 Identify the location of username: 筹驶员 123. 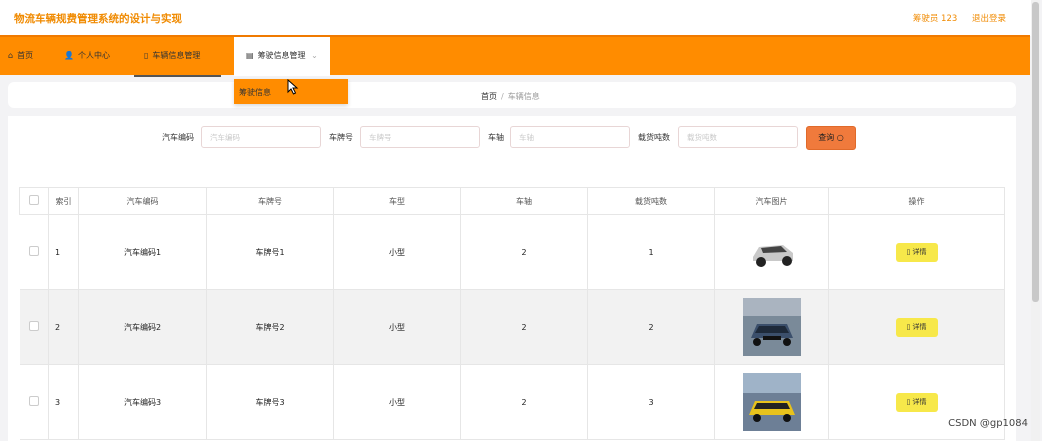
(935, 19).